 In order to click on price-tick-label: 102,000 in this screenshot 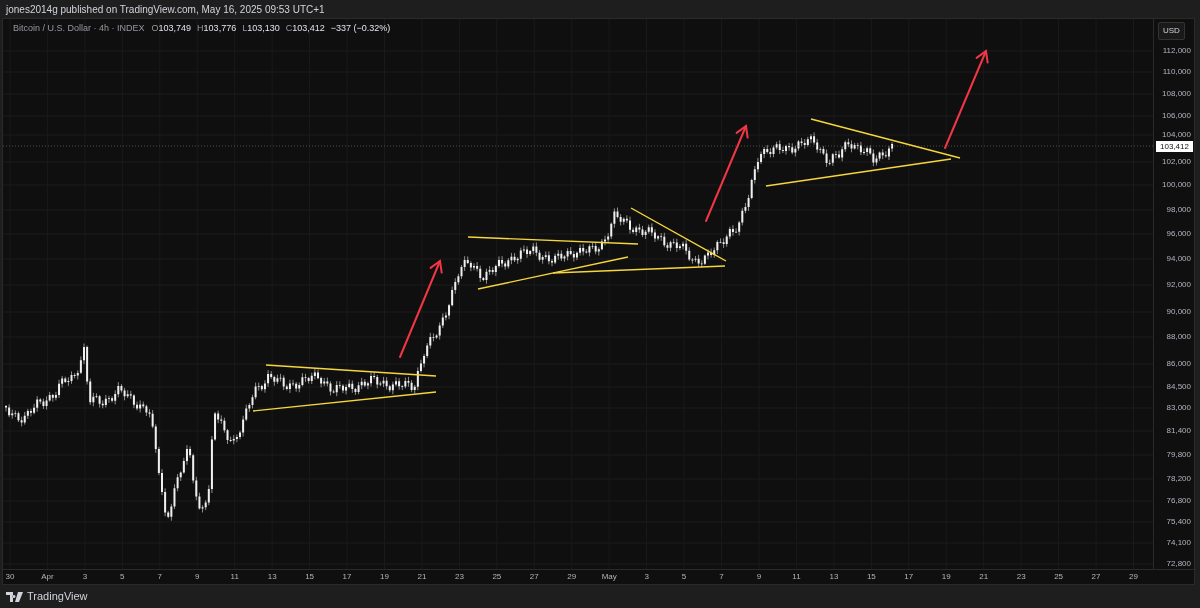, I will do `click(1176, 162)`.